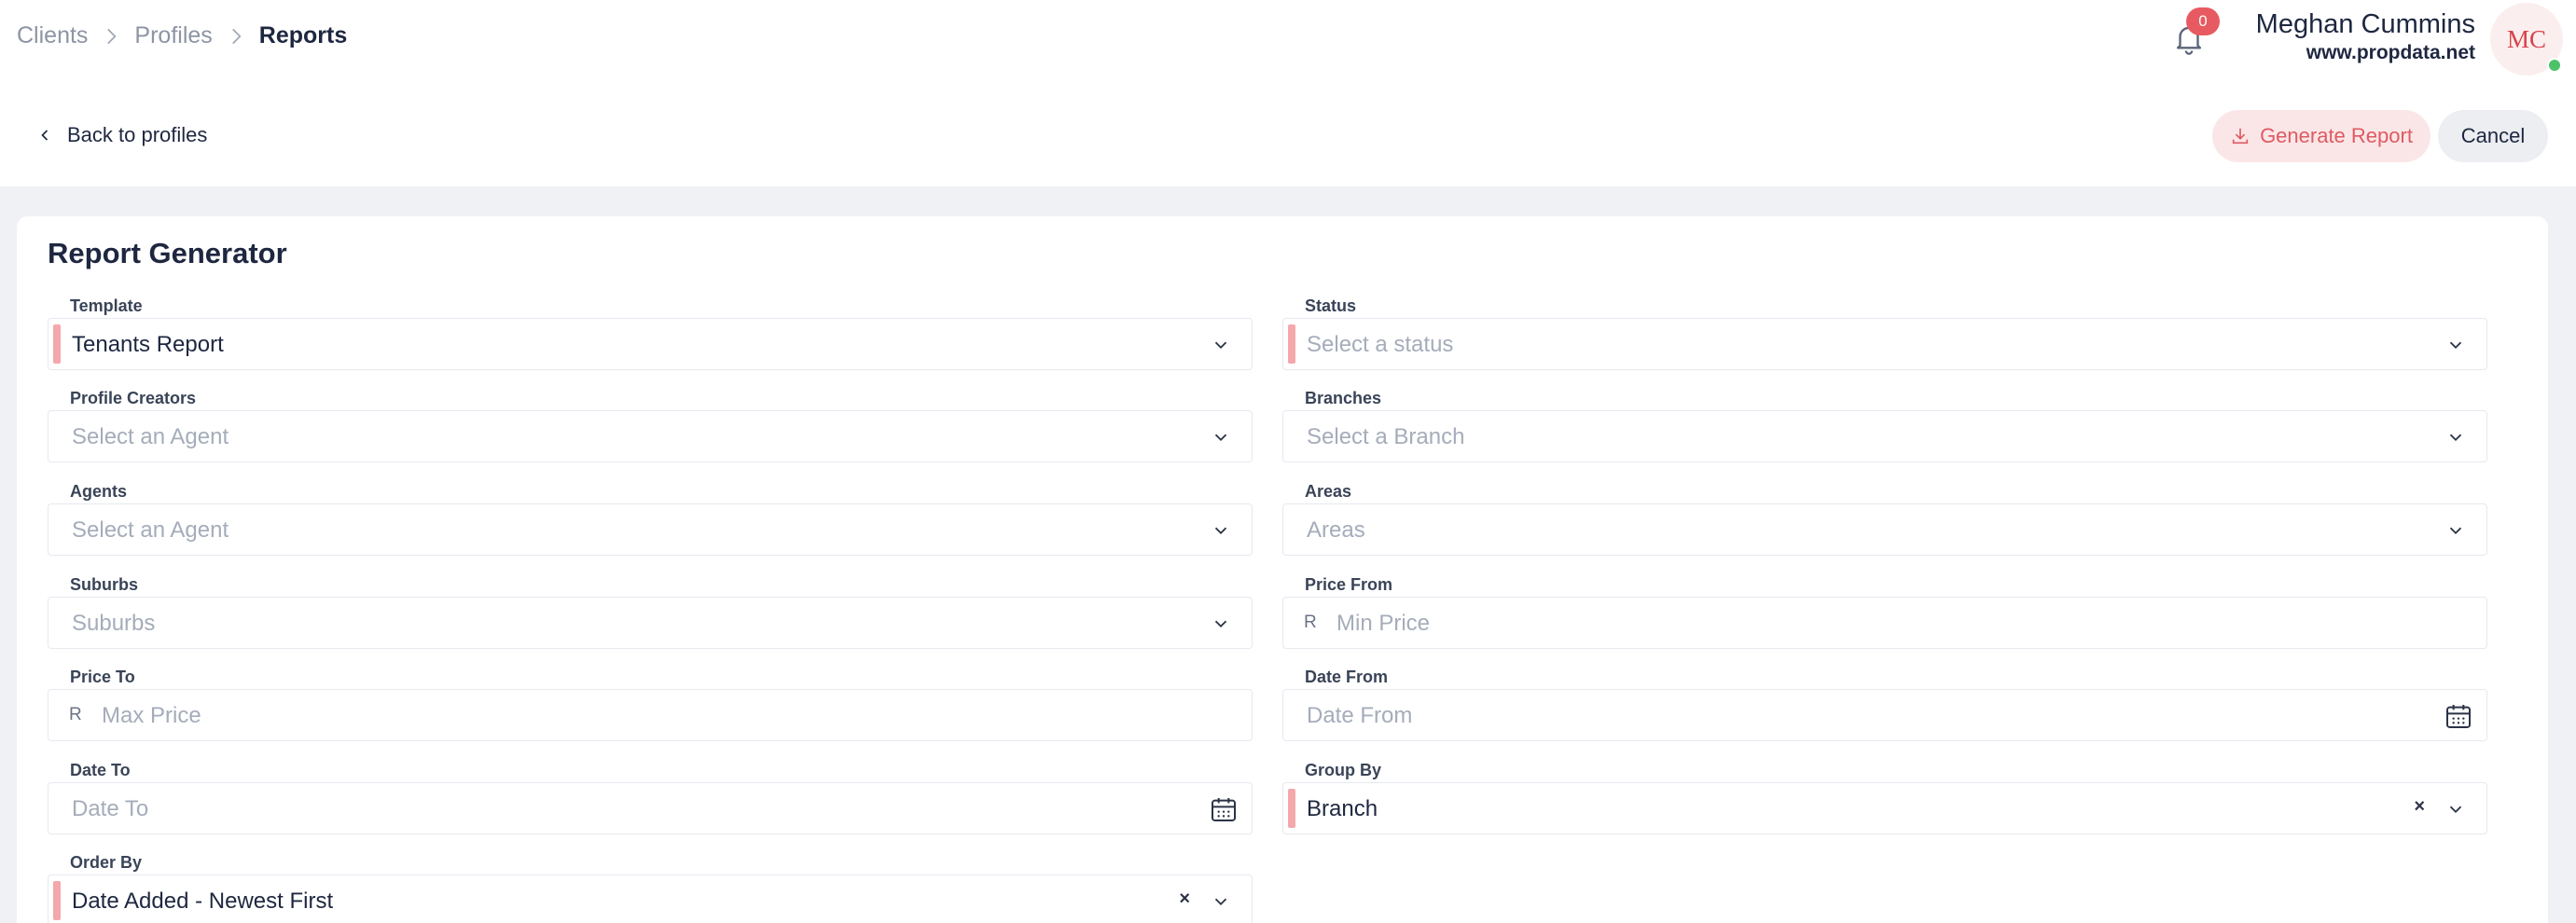 This screenshot has width=2576, height=923. Describe the element at coordinates (102, 677) in the screenshot. I see `price-to-label: Price To` at that location.